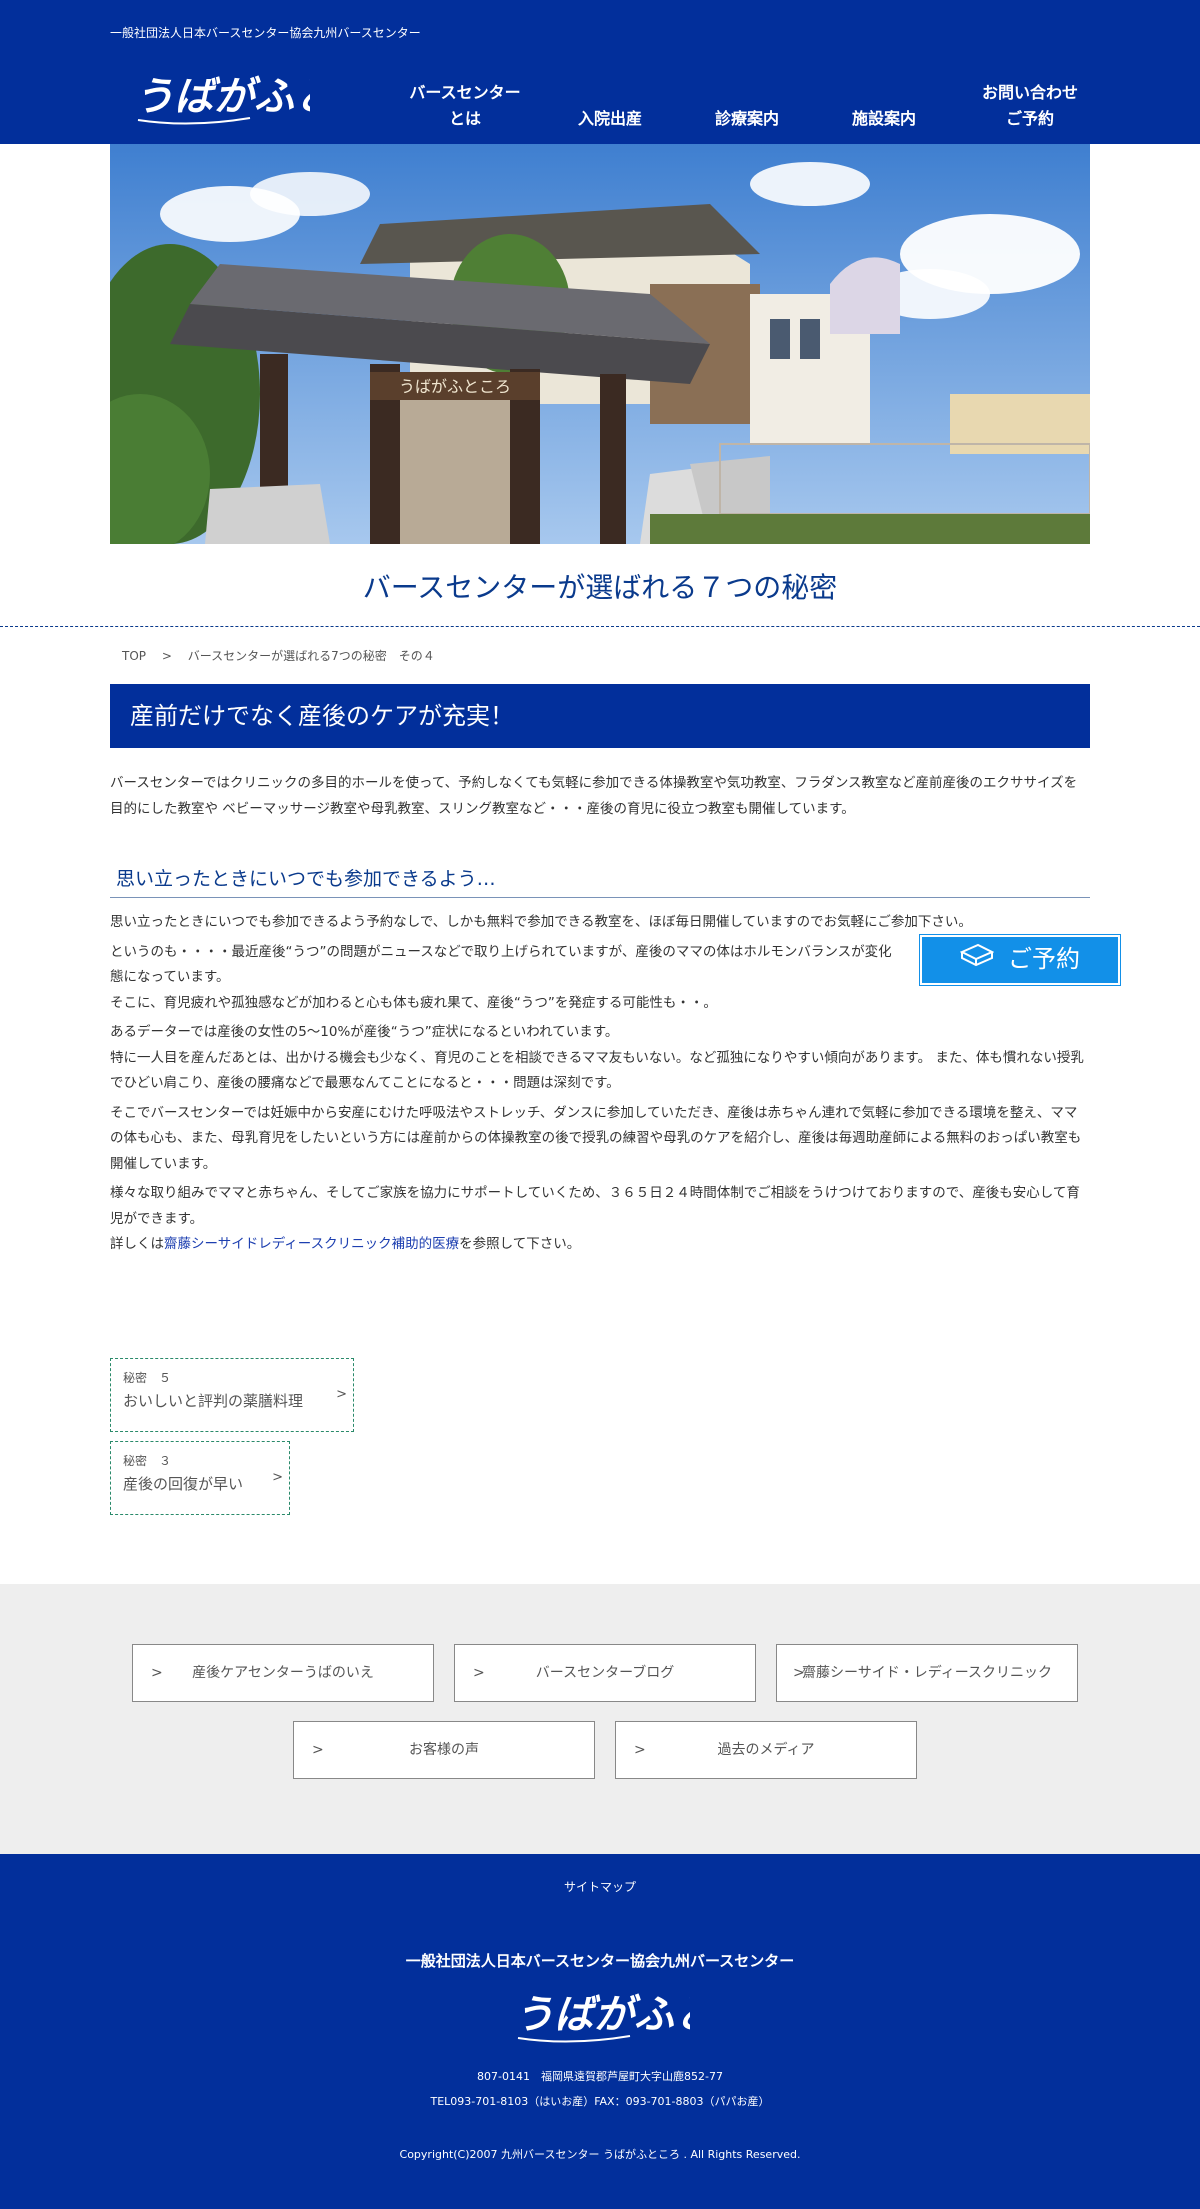 The image size is (1200, 2209). I want to click on secret-3-link: 秘密 ３ 産後の回復が早い >, so click(200, 1478).